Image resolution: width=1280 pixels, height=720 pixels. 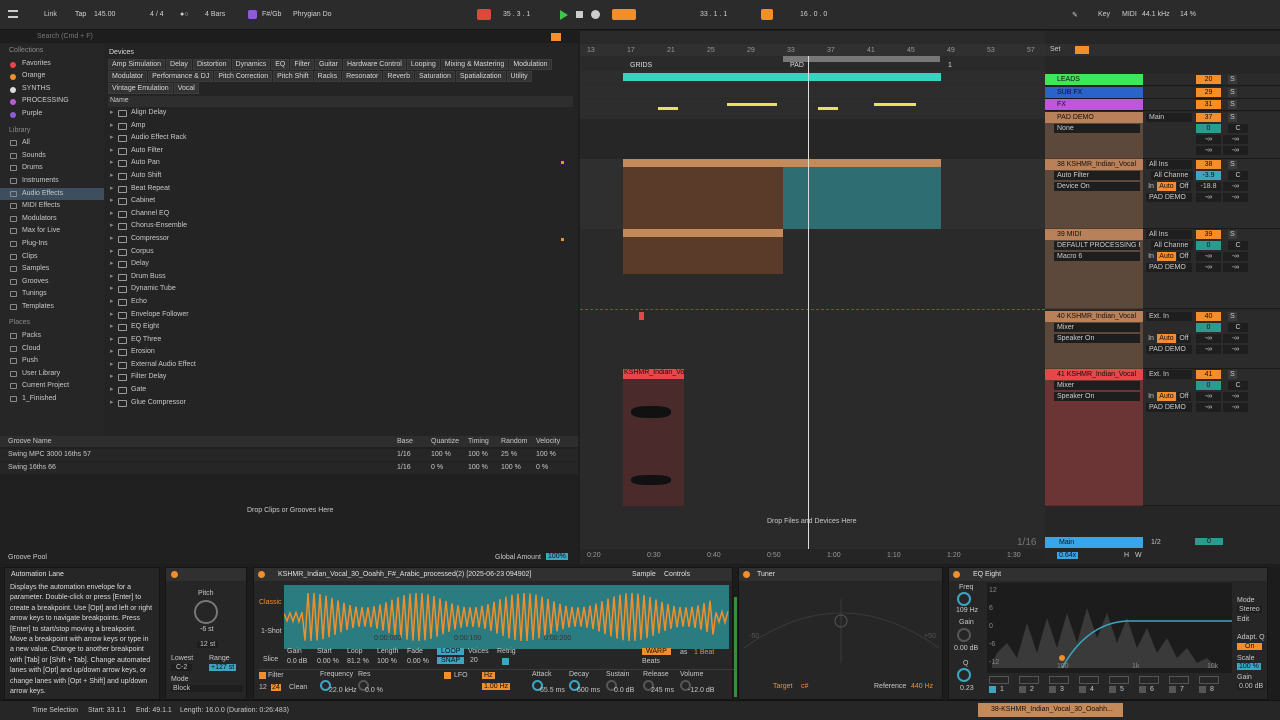 What do you see at coordinates (922, 686) in the screenshot?
I see `reference-value: 440 Hz` at bounding box center [922, 686].